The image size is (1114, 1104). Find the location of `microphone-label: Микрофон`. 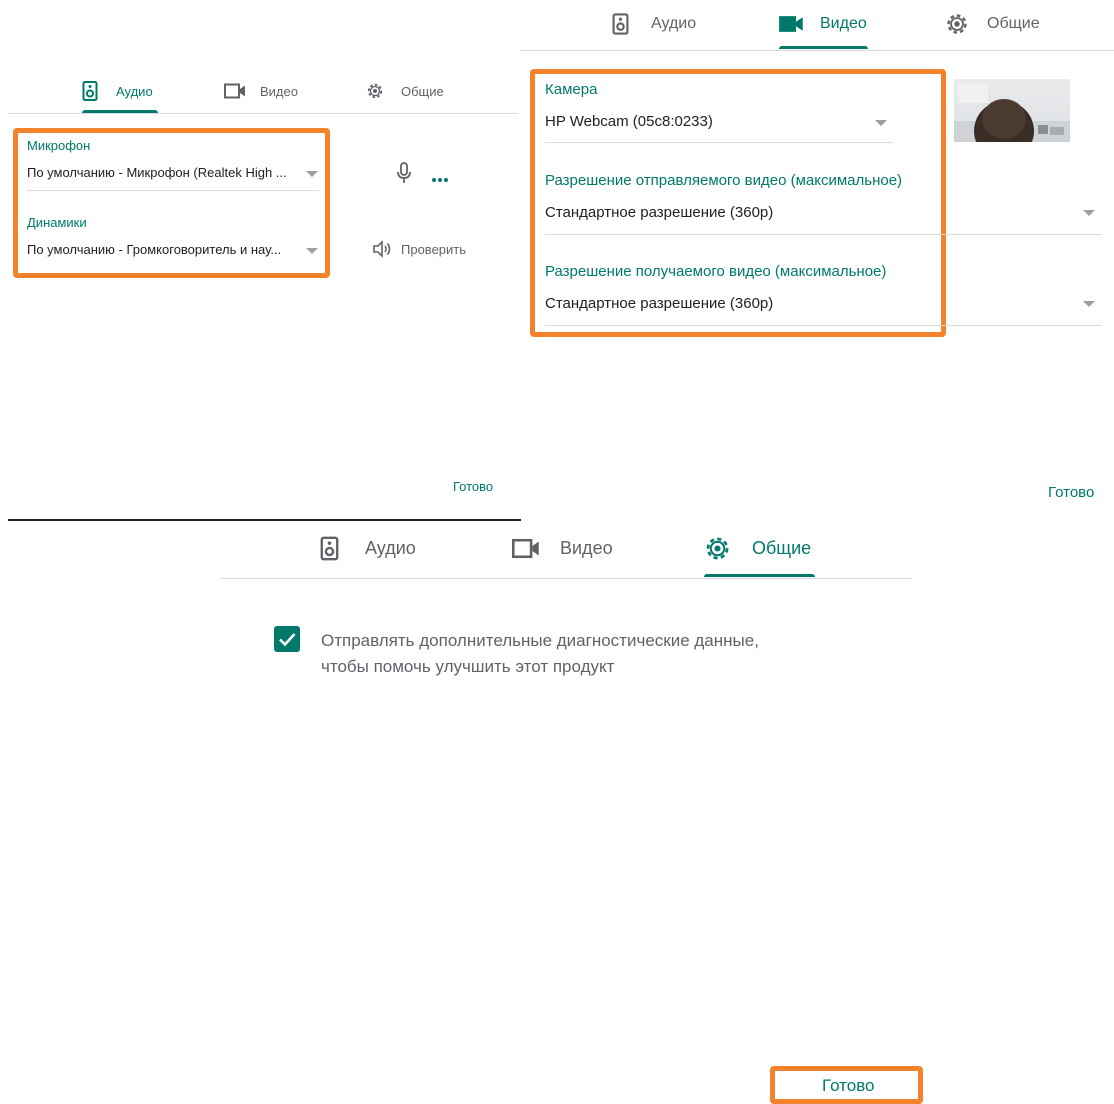

microphone-label: Микрофон is located at coordinates (59, 145).